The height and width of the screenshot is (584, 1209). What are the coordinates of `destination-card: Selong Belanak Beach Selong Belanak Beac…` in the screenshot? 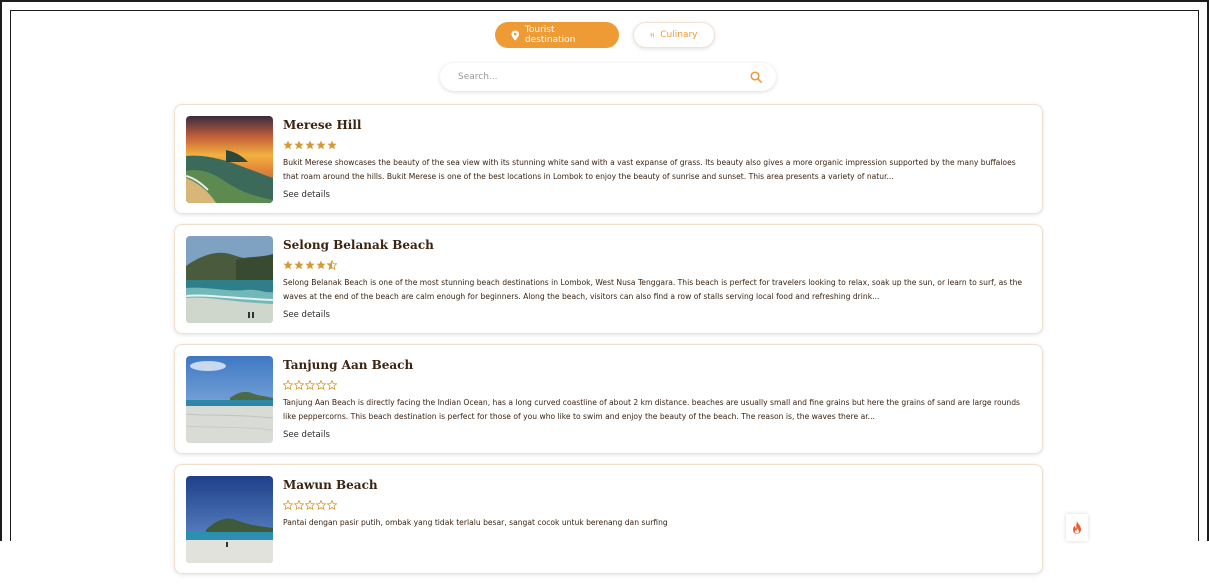 It's located at (608, 279).